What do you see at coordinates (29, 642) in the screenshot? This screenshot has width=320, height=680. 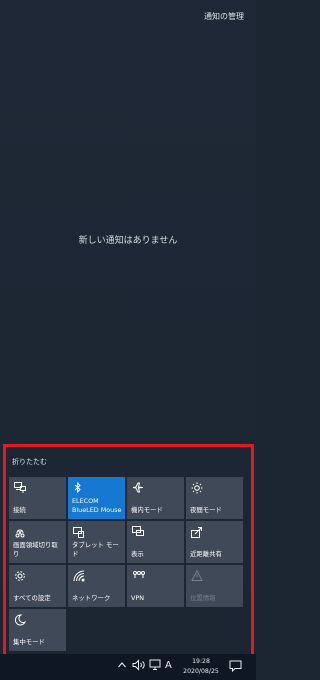 I see `tile-label: 集中モード` at bounding box center [29, 642].